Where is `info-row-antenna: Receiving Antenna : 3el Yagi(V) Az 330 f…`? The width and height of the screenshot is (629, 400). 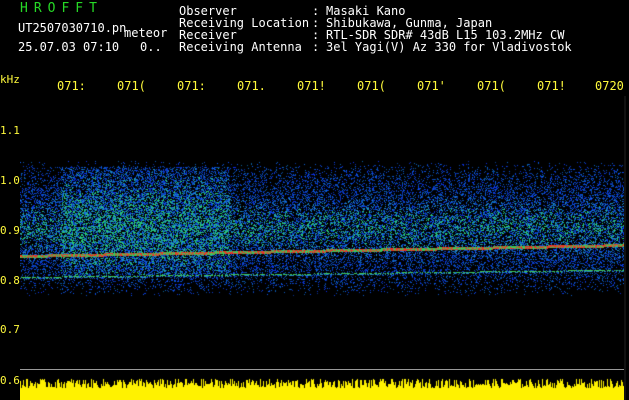
info-row-antenna: Receiving Antenna : 3el Yagi(V) Az 330 f… is located at coordinates (375, 47).